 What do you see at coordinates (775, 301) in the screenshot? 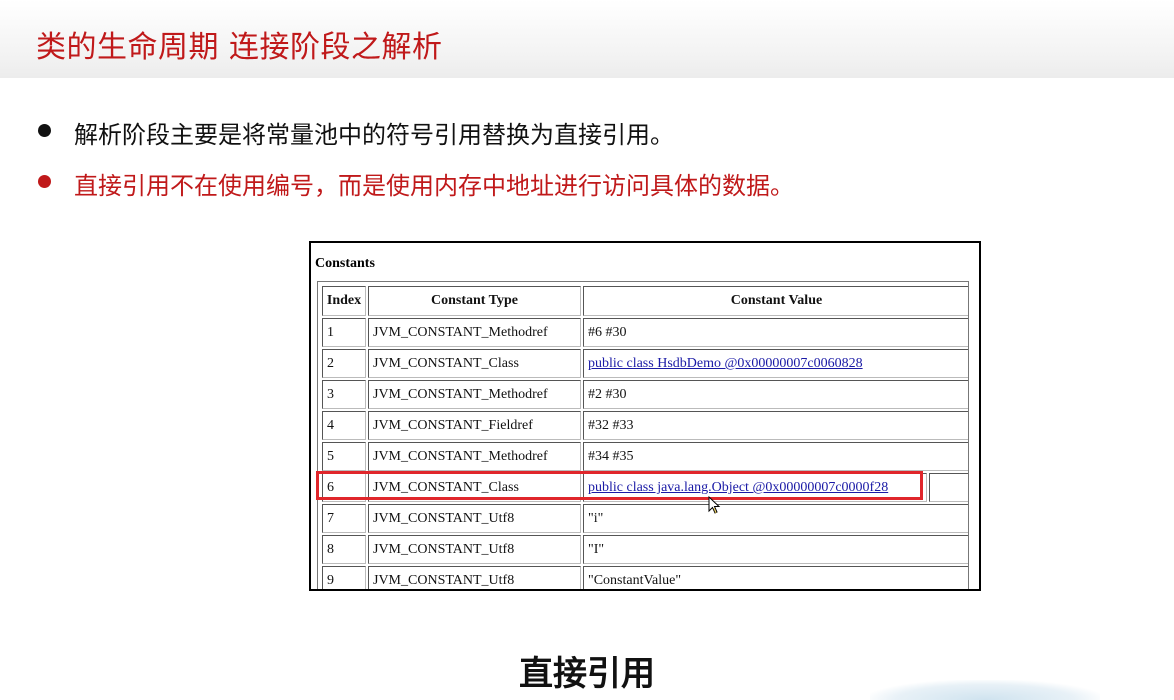
I see `header-constant-value: Constant Value` at bounding box center [775, 301].